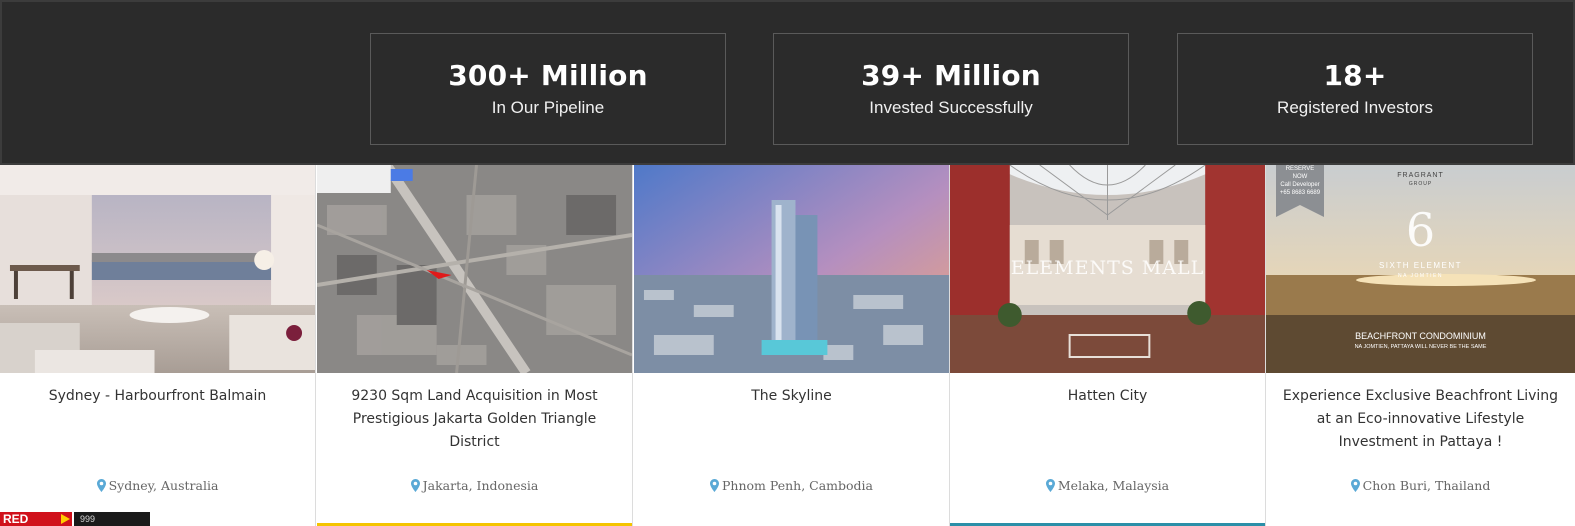  I want to click on property-title: The Skyline, so click(791, 390).